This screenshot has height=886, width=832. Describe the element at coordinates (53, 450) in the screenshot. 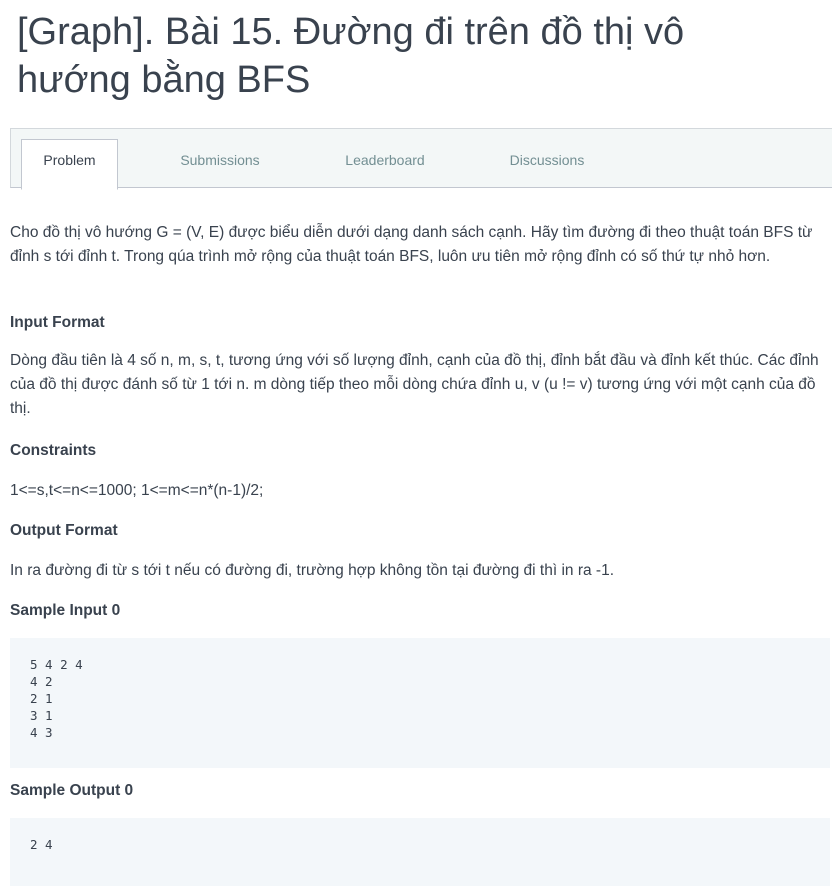

I see `constraints-heading: Constraints` at that location.